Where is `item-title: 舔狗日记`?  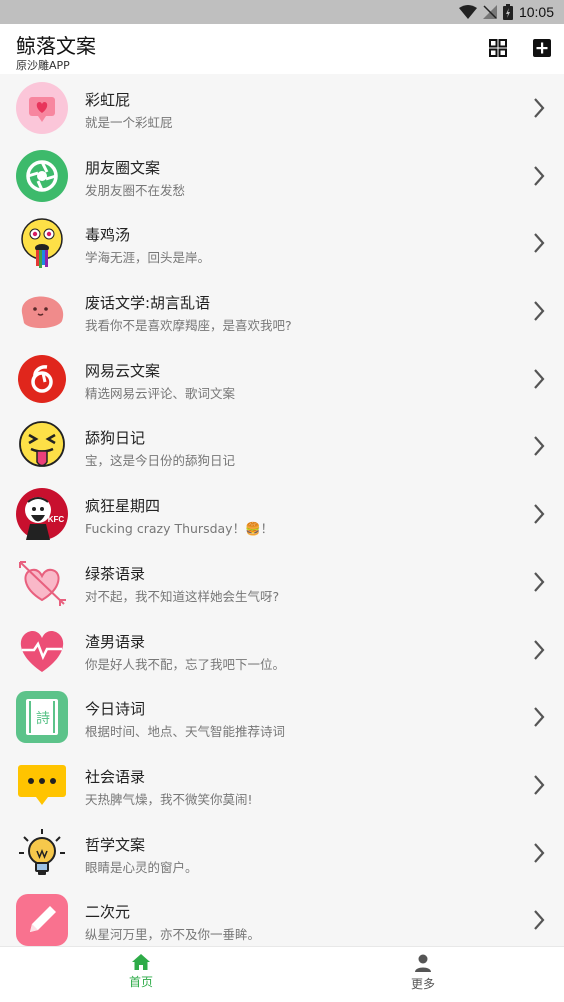 item-title: 舔狗日记 is located at coordinates (115, 438).